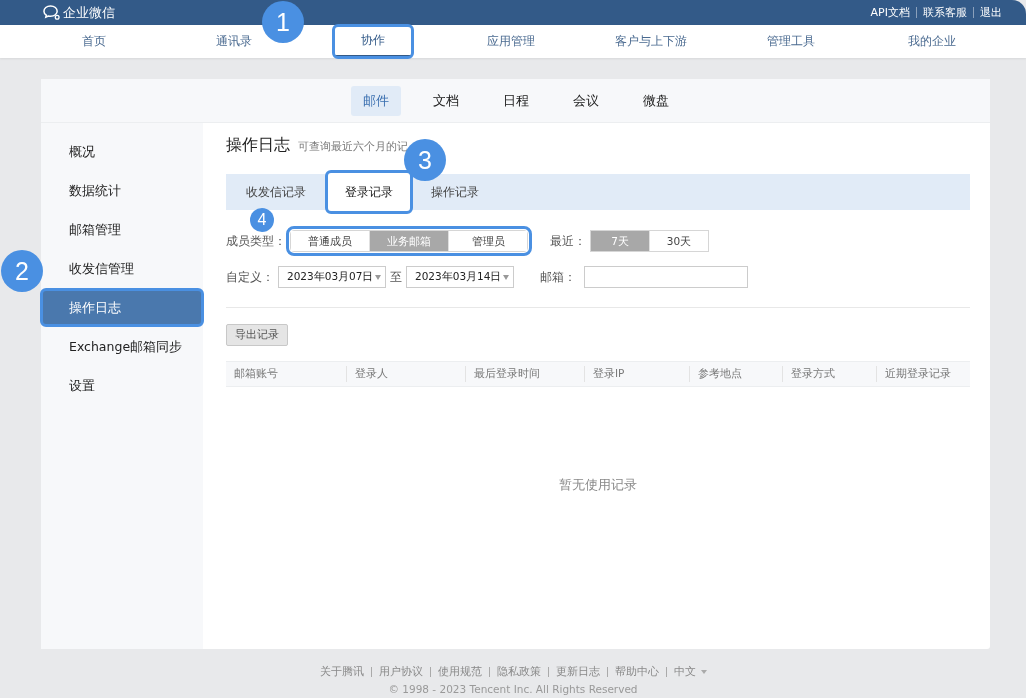 This screenshot has height=698, width=1026. Describe the element at coordinates (122, 190) in the screenshot. I see `sidebar-item: 数据统计` at that location.